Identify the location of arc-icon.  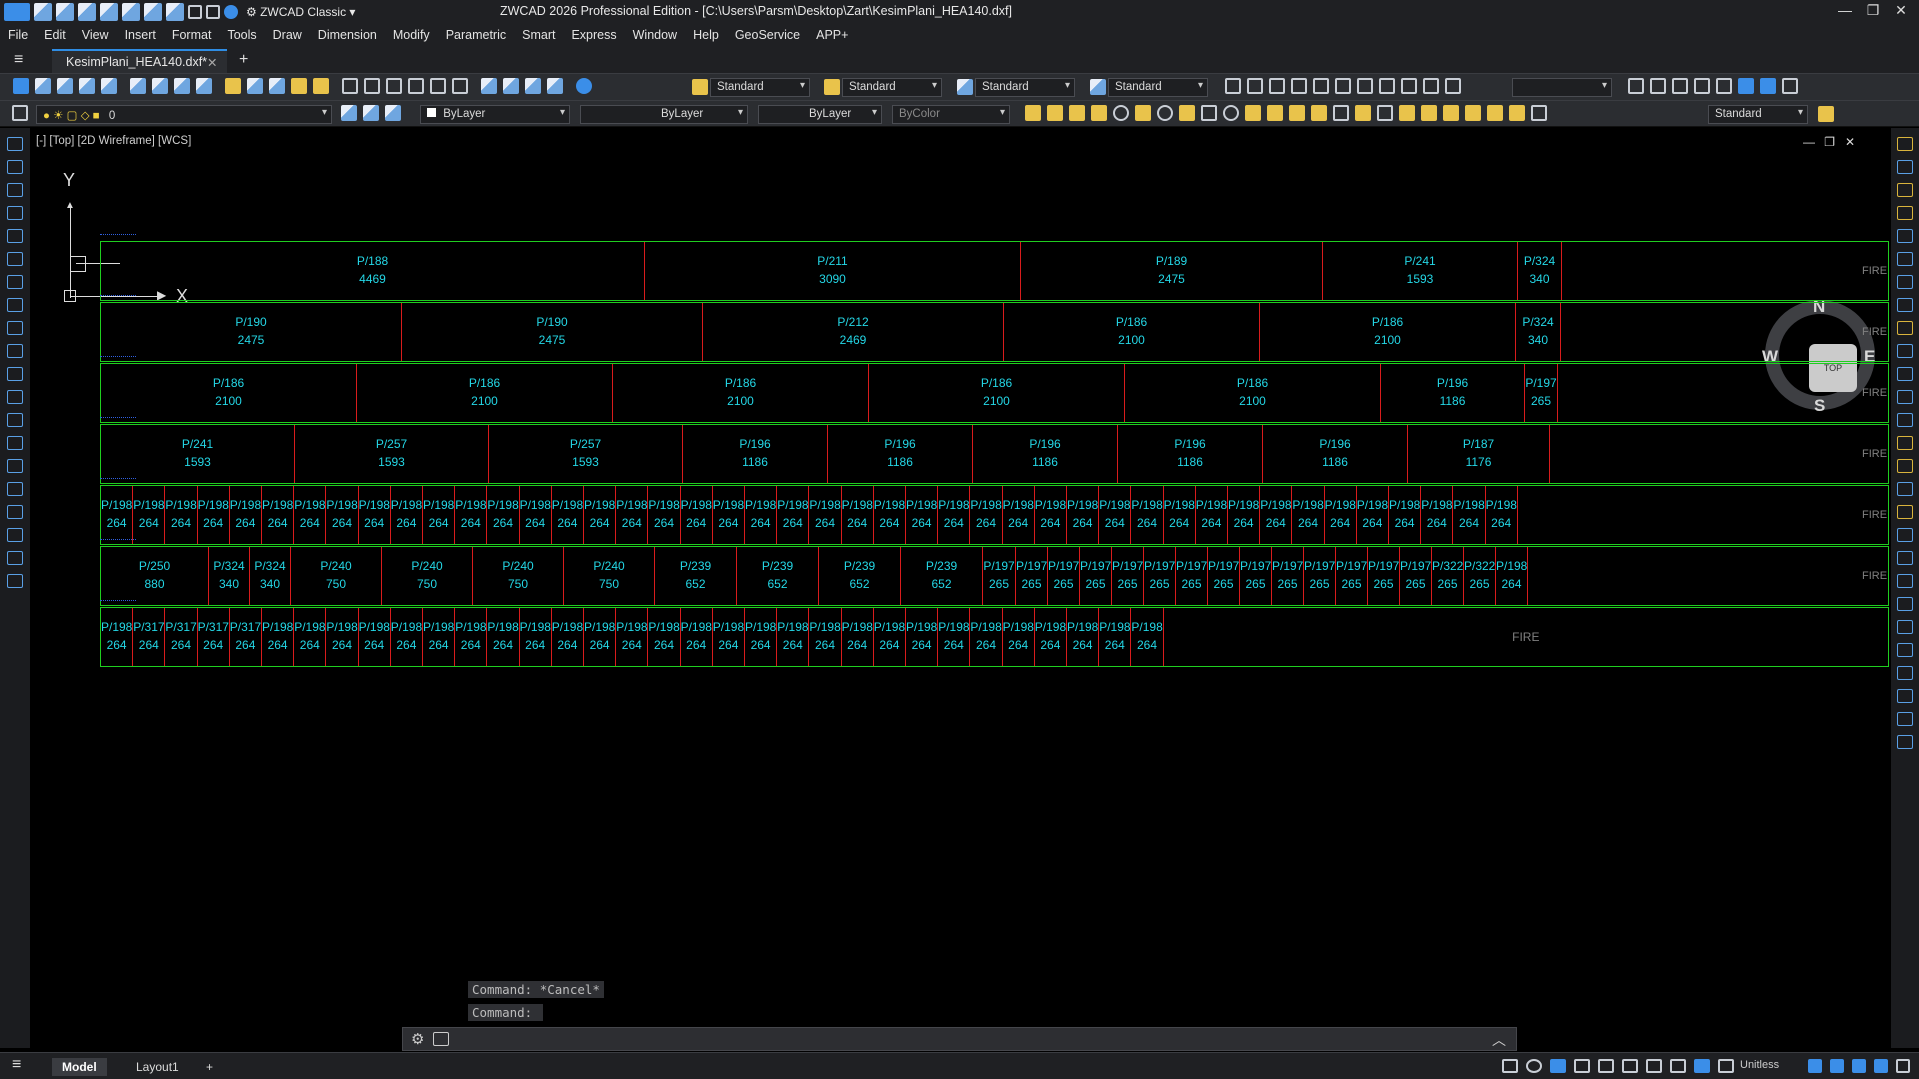
(15, 259).